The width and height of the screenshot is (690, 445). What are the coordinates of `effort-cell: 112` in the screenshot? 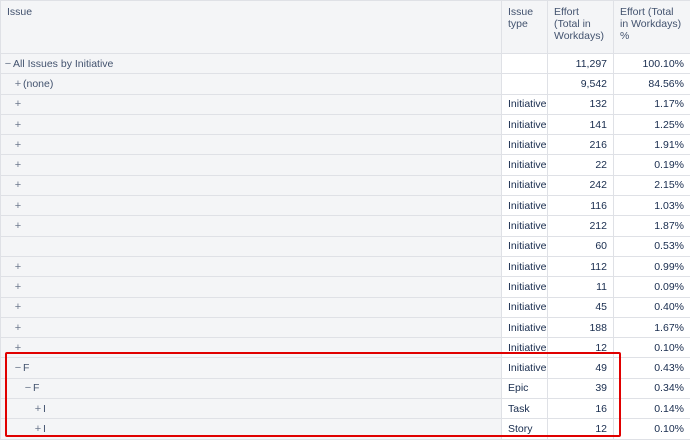 It's located at (580, 266).